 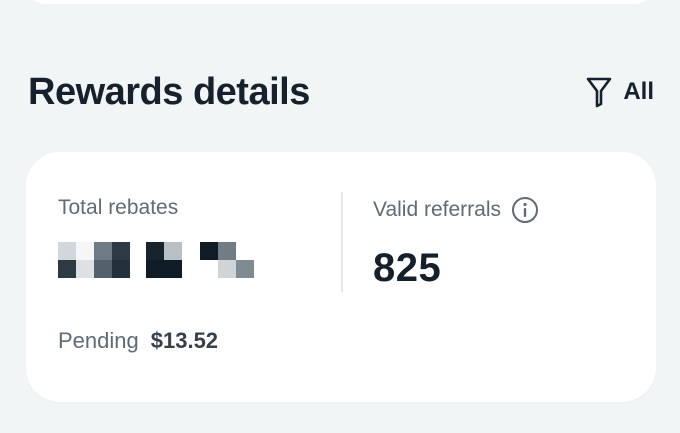 I want to click on valid-referrals-label-row: Valid referrals, so click(x=456, y=210).